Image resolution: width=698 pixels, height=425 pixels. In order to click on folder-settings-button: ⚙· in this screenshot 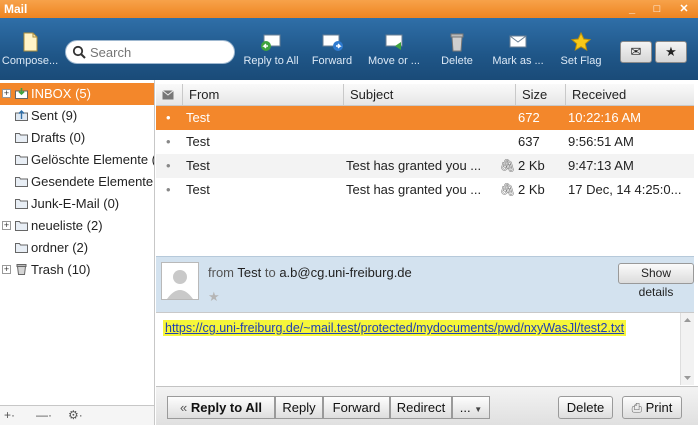, I will do `click(75, 415)`.